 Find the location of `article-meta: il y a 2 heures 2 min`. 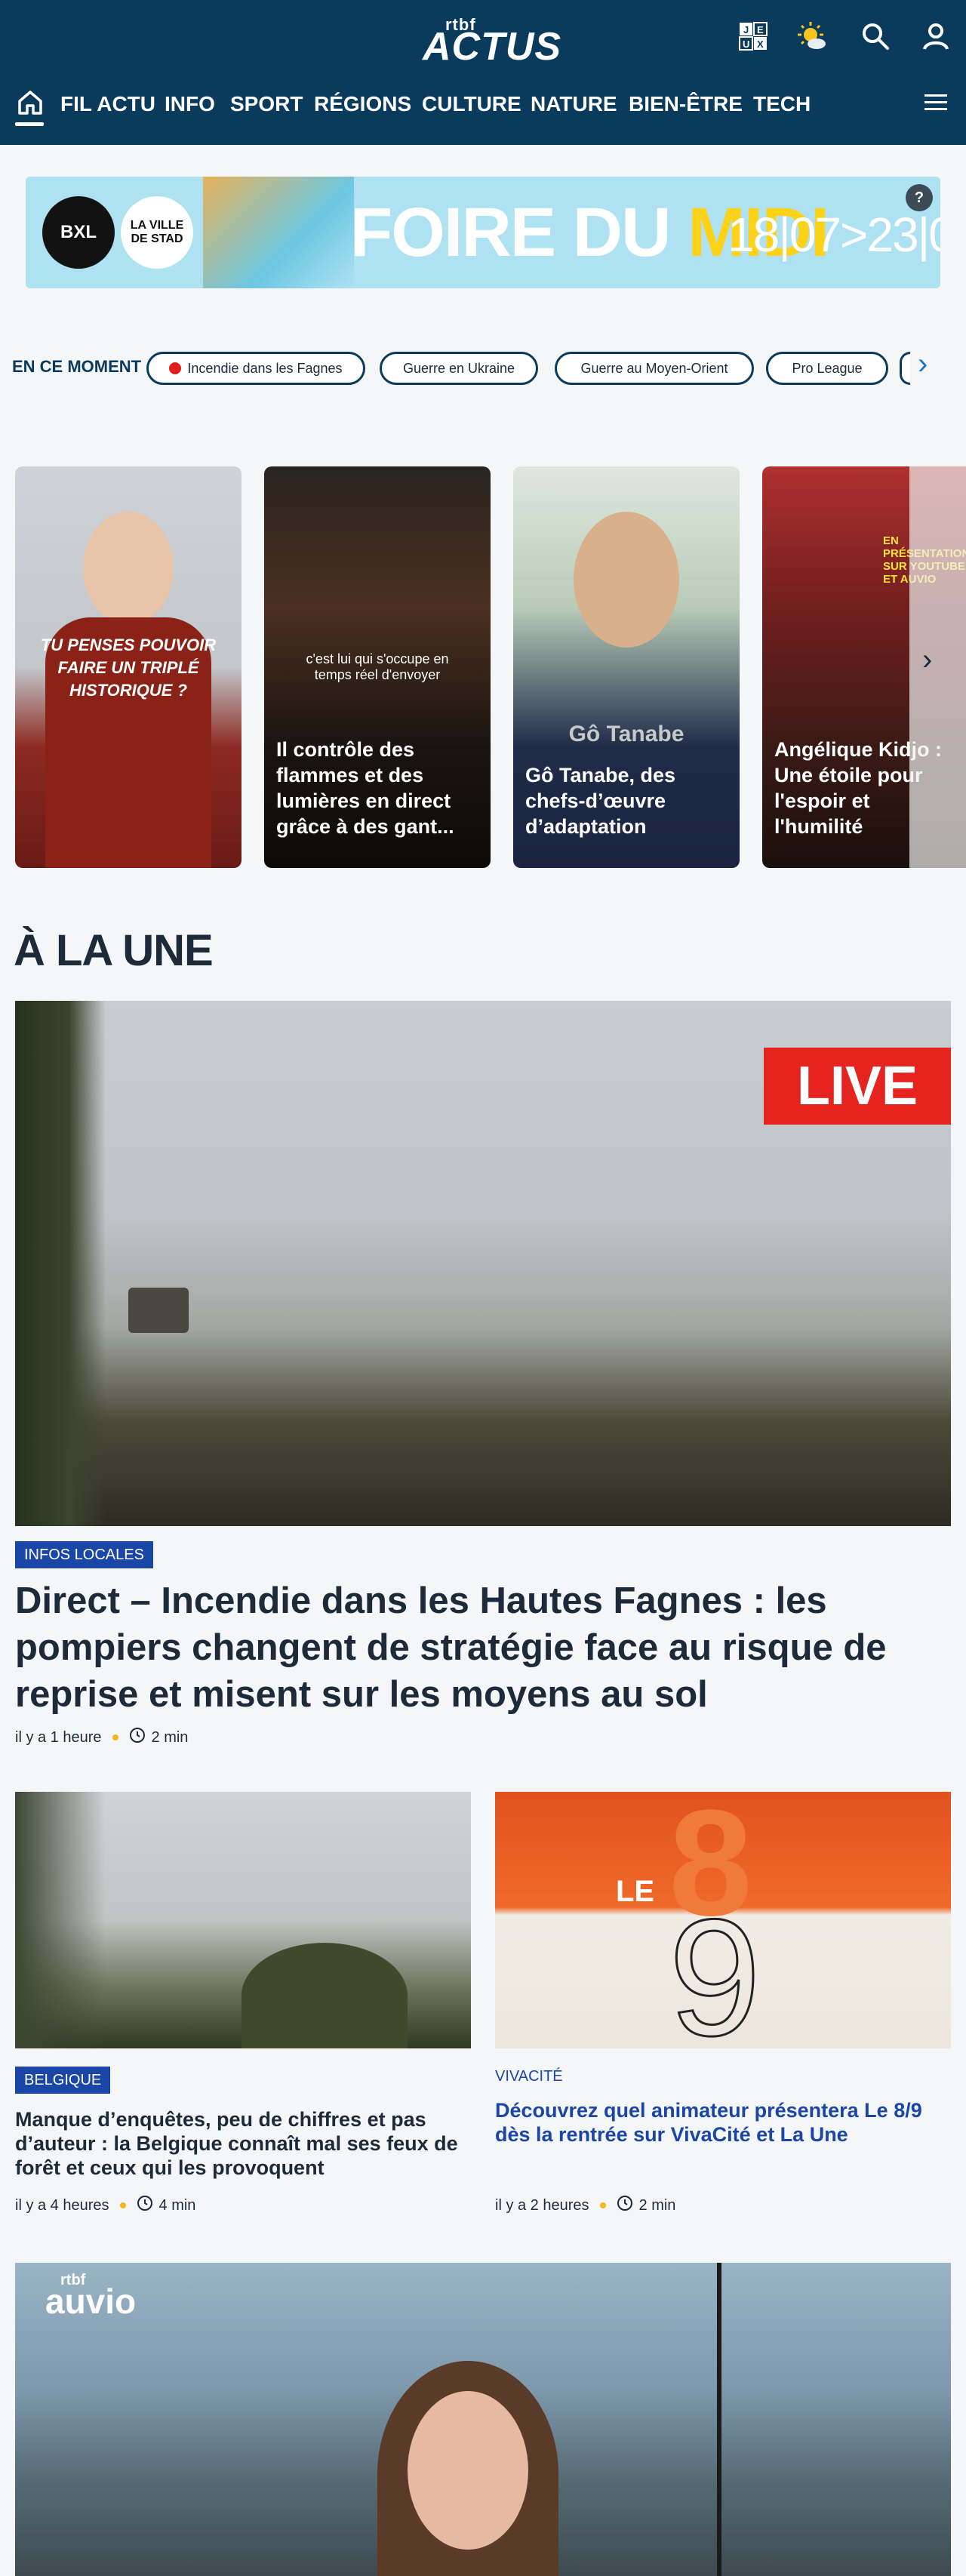

article-meta: il y a 2 heures 2 min is located at coordinates (585, 2205).